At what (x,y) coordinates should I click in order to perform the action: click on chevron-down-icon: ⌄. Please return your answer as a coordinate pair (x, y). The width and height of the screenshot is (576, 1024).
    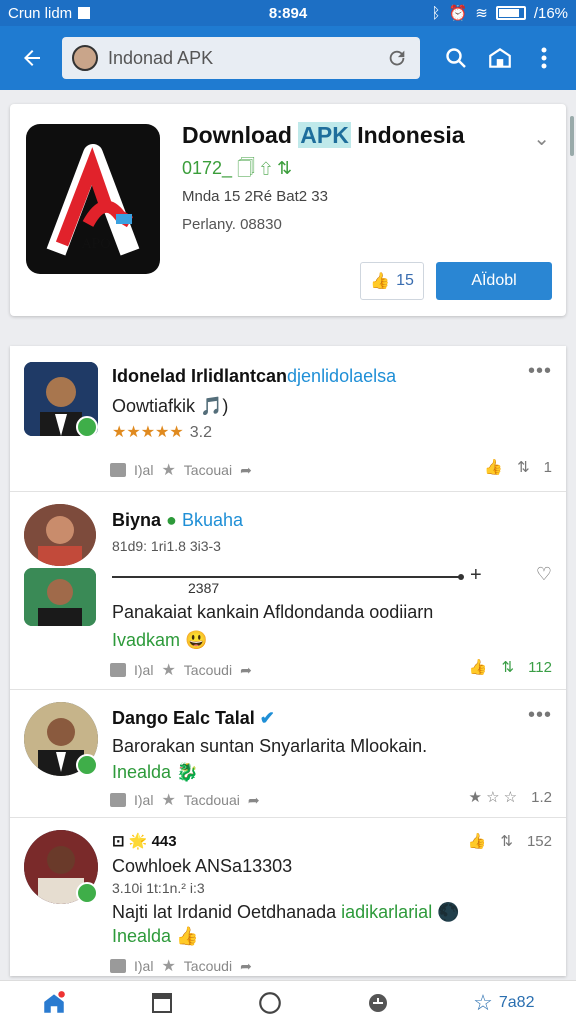
    Looking at the image, I should click on (541, 138).